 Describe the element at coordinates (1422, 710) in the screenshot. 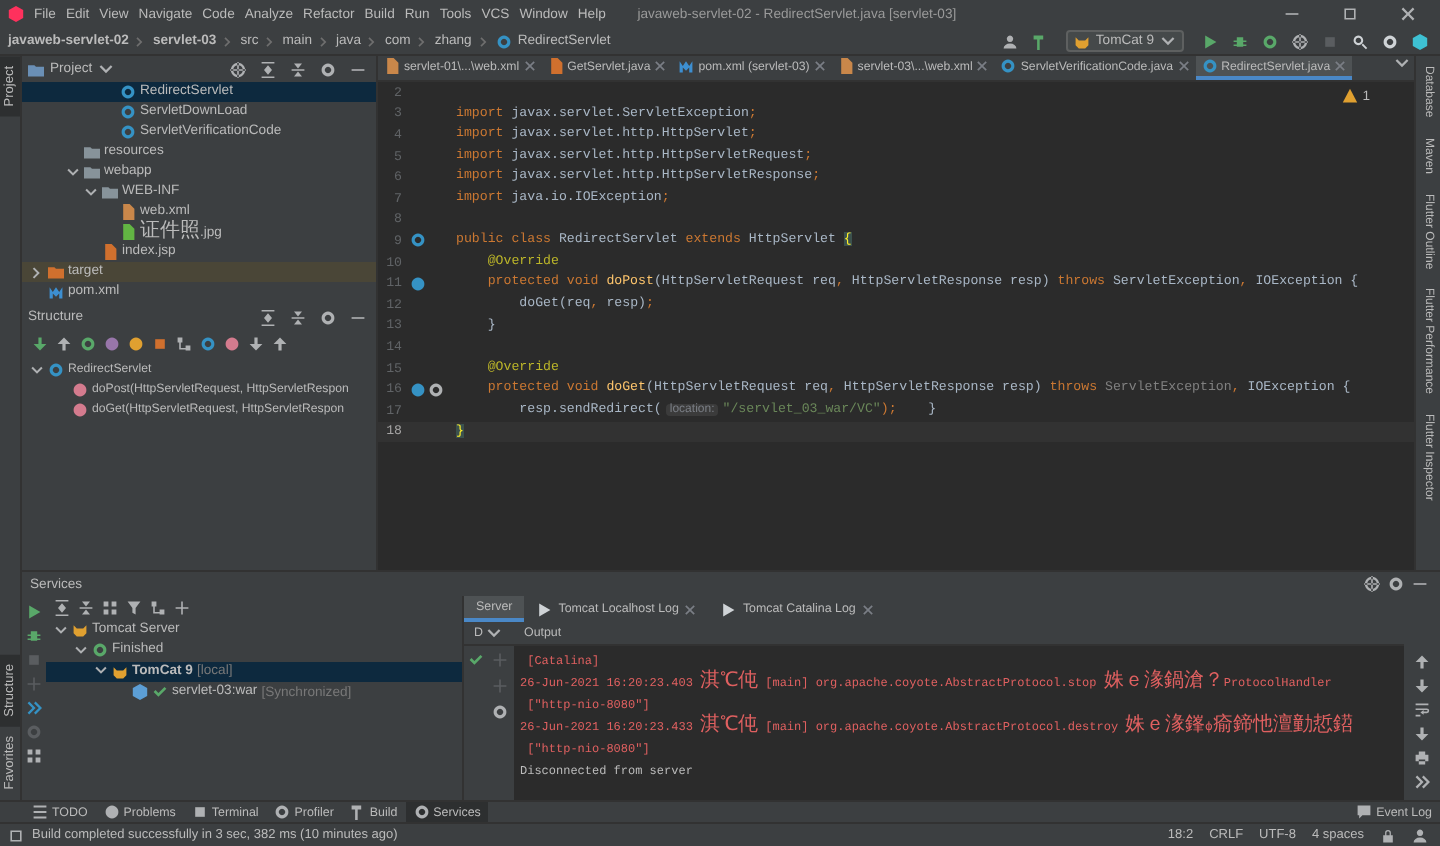

I see `soft-wrap-icon` at that location.